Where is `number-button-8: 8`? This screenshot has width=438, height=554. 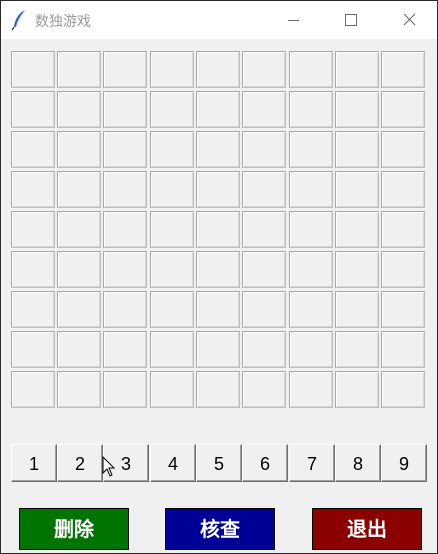 number-button-8: 8 is located at coordinates (358, 463).